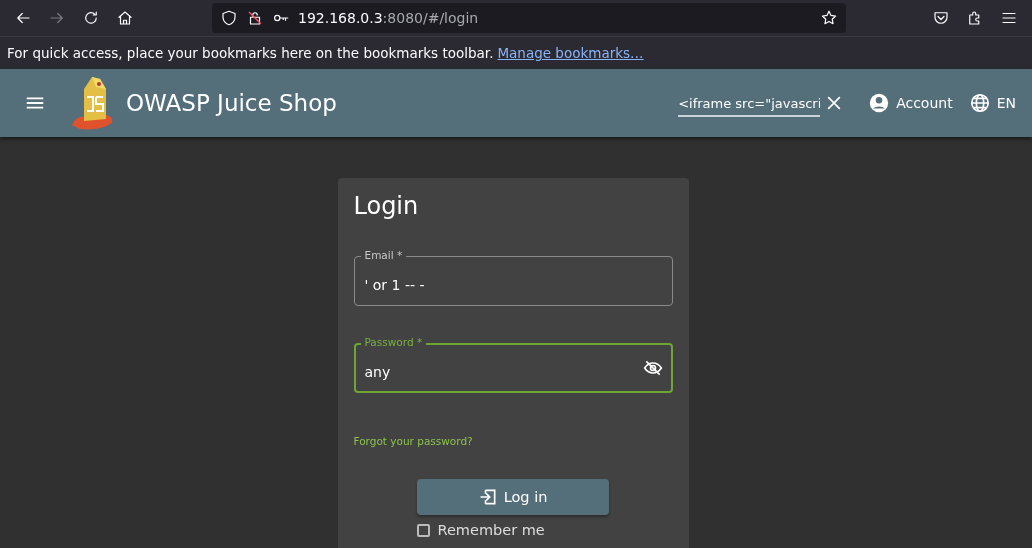 The image size is (1032, 548). What do you see at coordinates (829, 18) in the screenshot?
I see `star-icon` at bounding box center [829, 18].